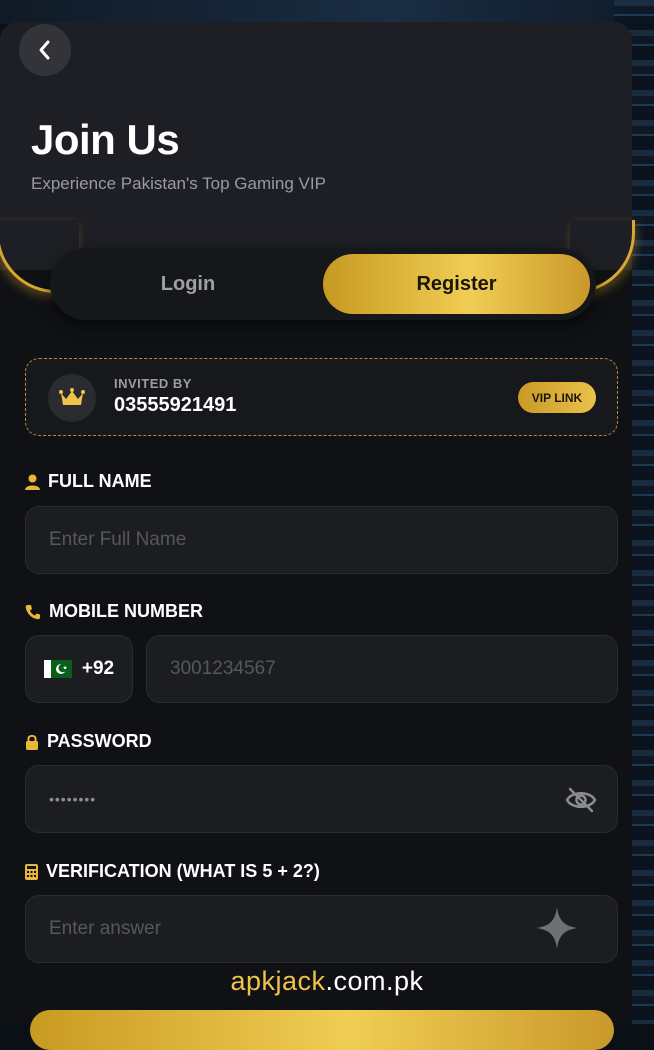 This screenshot has width=654, height=1050. Describe the element at coordinates (322, 1030) in the screenshot. I see `submit-register-button` at that location.